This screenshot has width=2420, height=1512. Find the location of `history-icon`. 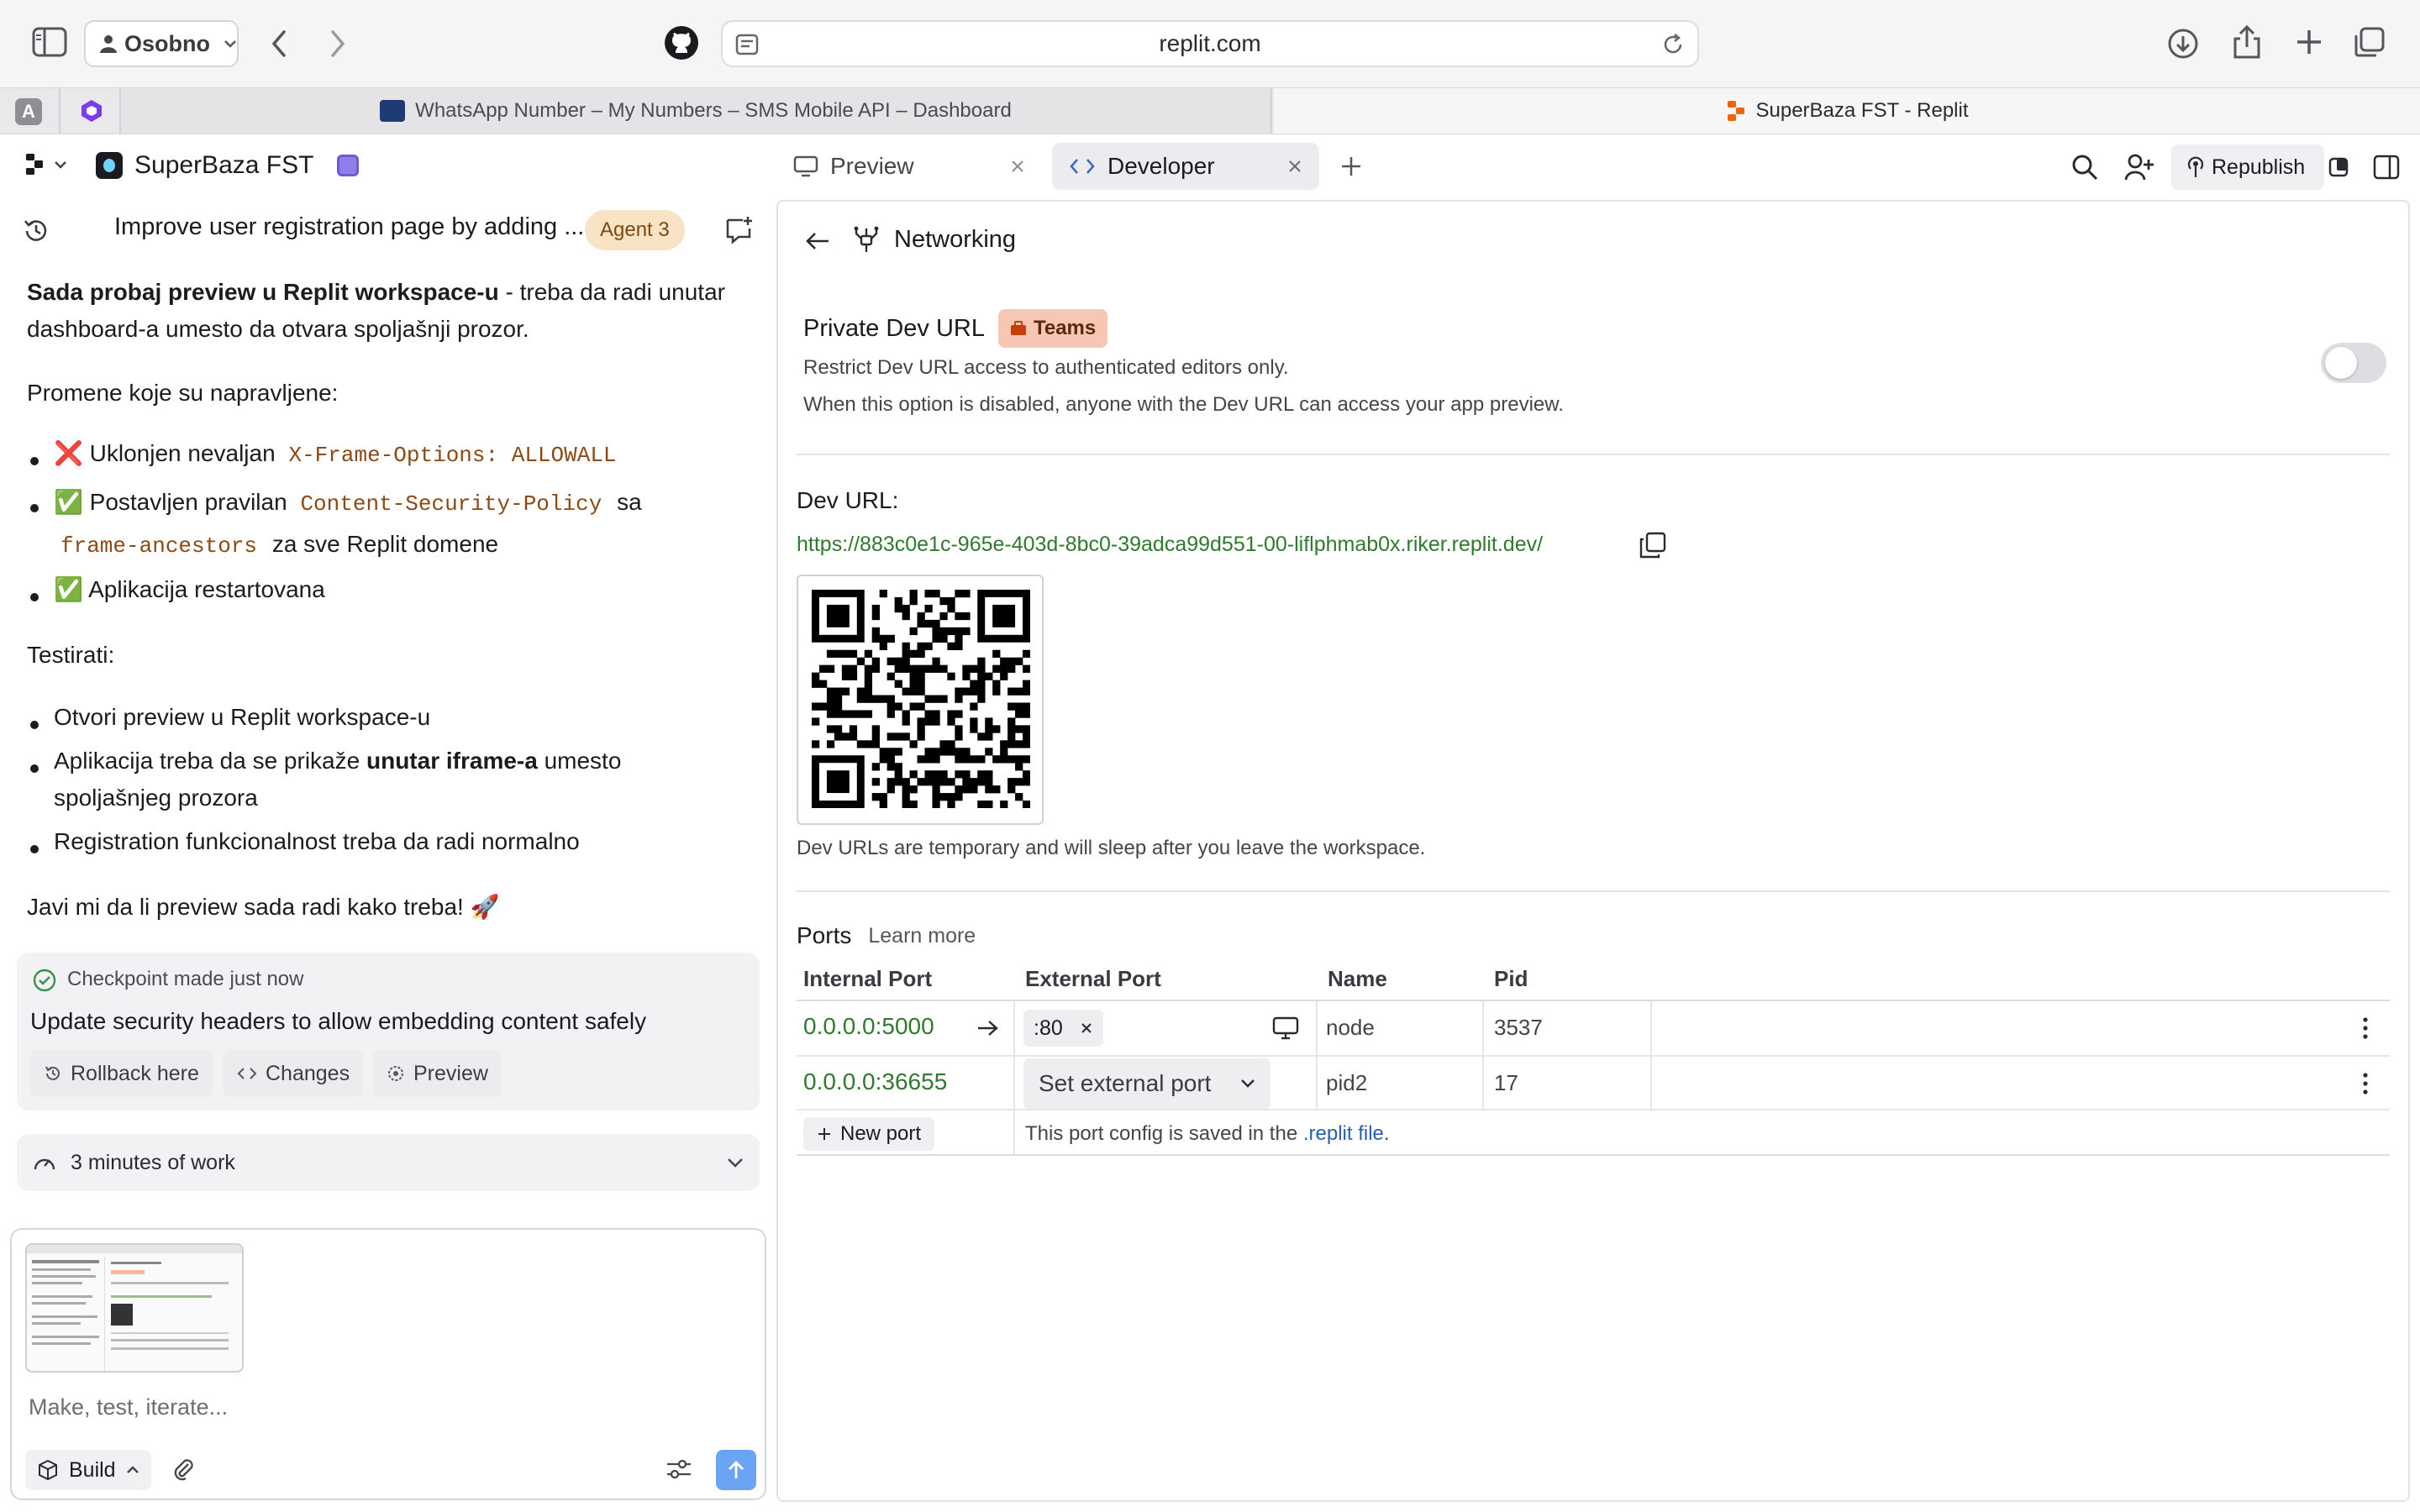

history-icon is located at coordinates (36, 234).